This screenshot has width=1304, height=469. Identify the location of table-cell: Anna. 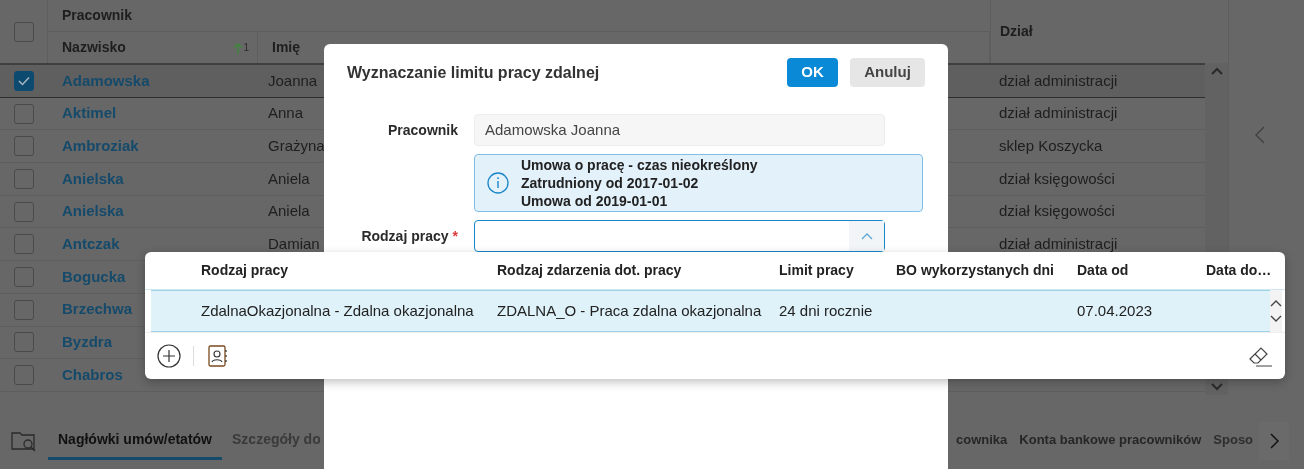
(286, 113).